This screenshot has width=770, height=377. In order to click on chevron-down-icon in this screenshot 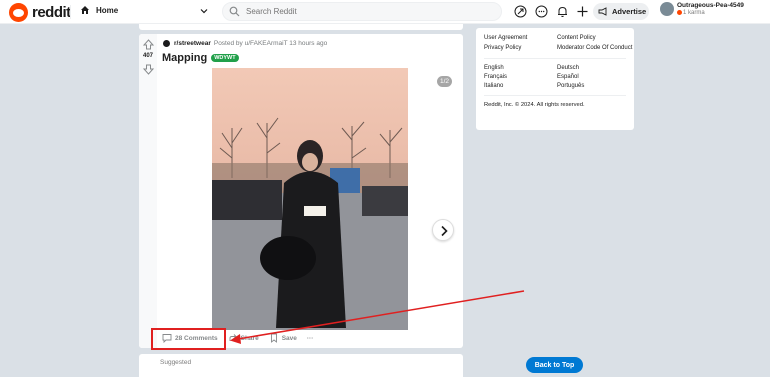, I will do `click(204, 11)`.